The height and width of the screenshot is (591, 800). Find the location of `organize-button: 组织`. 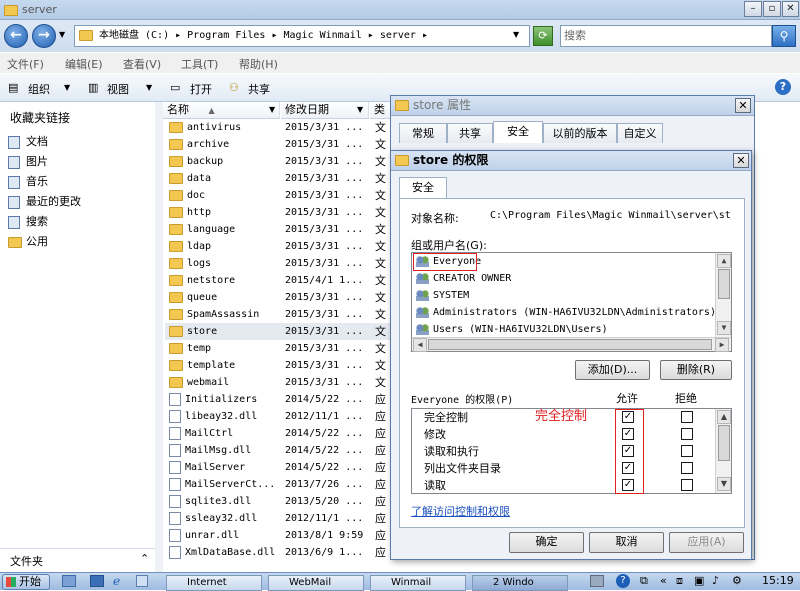

organize-button: 组织 is located at coordinates (39, 89).